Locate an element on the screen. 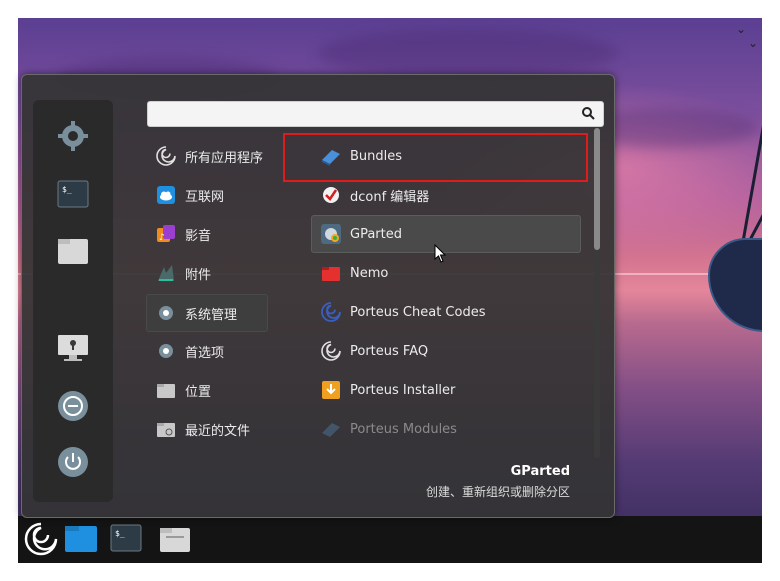 This screenshot has width=780, height=581. lock-screen-icon is located at coordinates (73, 348).